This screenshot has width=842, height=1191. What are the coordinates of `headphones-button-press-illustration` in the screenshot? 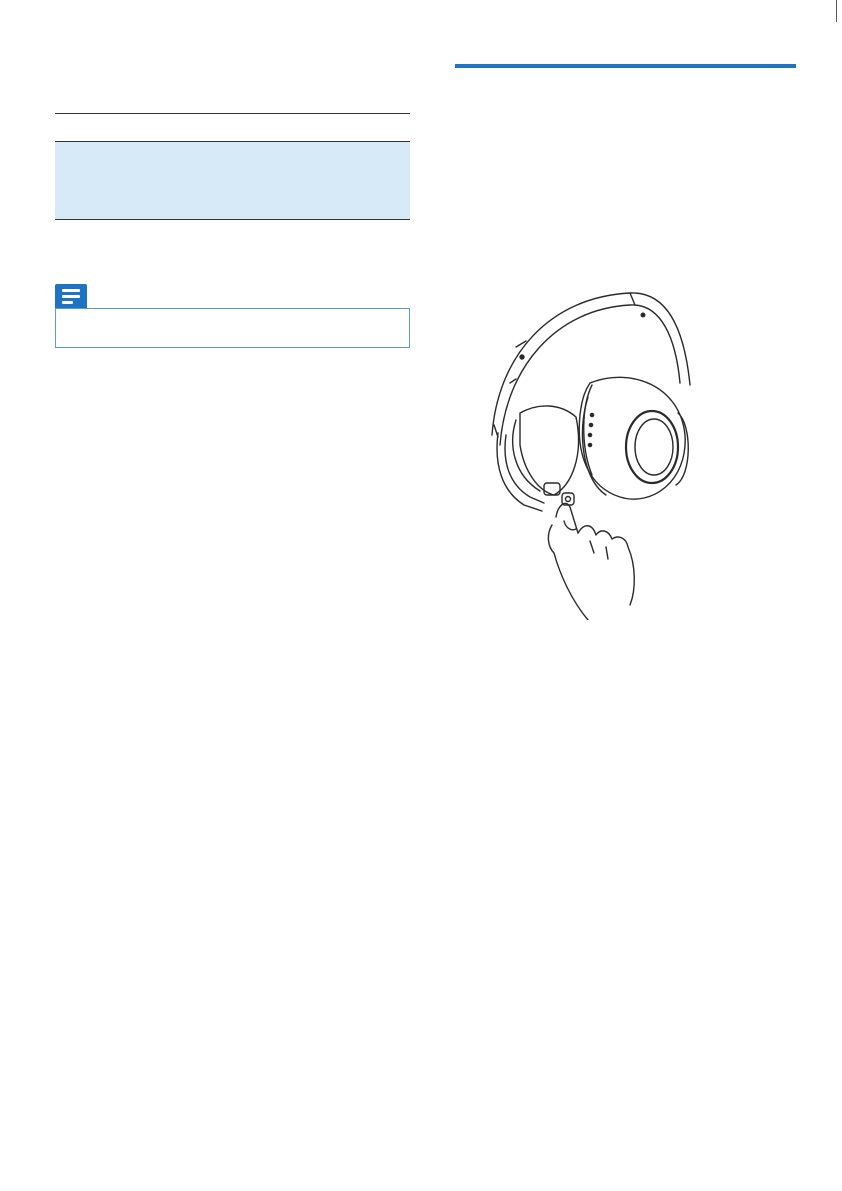 It's located at (605, 453).